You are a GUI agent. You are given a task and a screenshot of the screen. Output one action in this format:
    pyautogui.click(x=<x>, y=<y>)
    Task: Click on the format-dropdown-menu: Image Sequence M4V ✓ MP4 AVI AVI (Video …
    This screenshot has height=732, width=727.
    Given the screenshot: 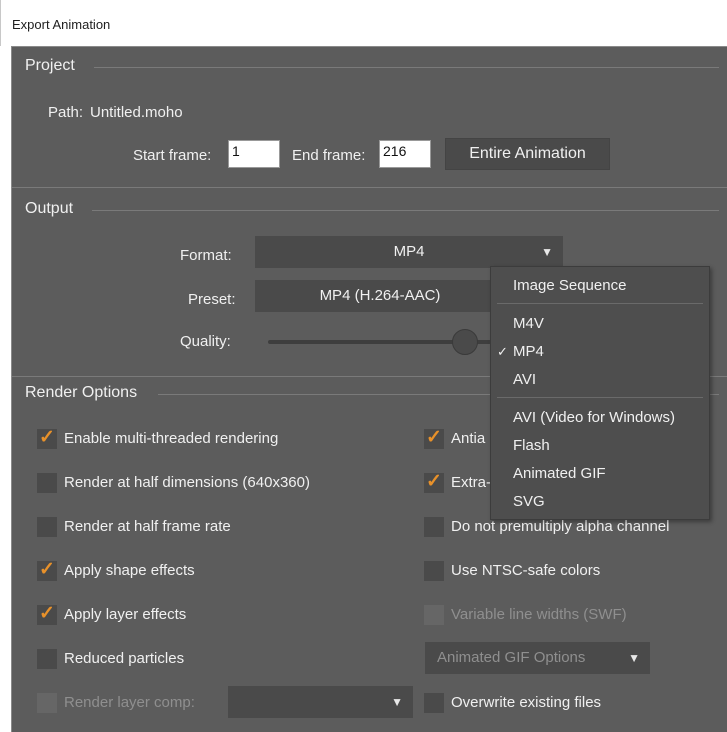 What is the action you would take?
    pyautogui.click(x=600, y=393)
    